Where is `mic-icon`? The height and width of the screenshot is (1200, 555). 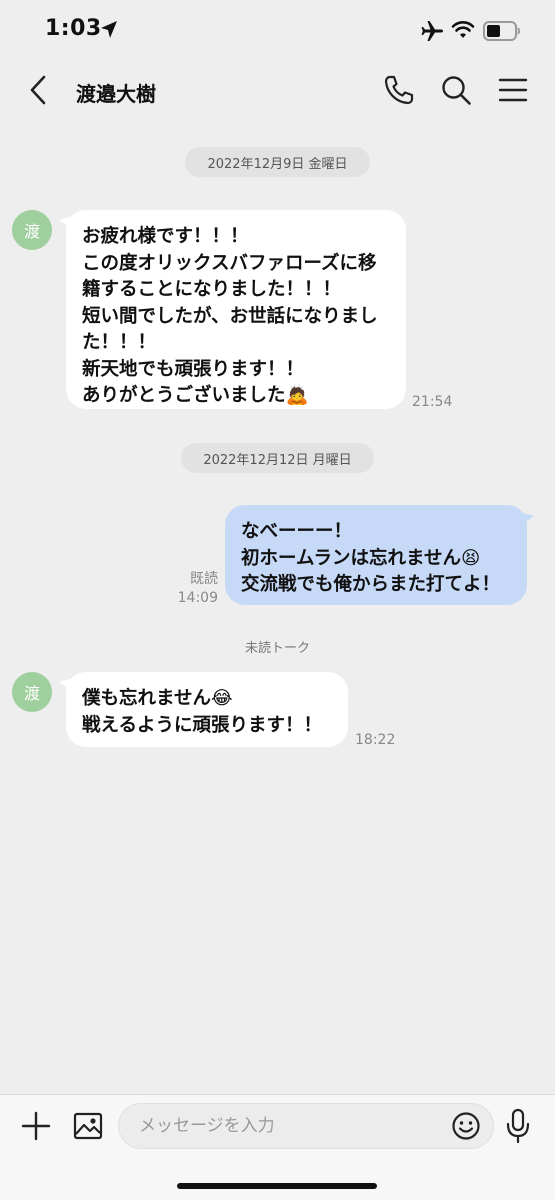 mic-icon is located at coordinates (518, 1126).